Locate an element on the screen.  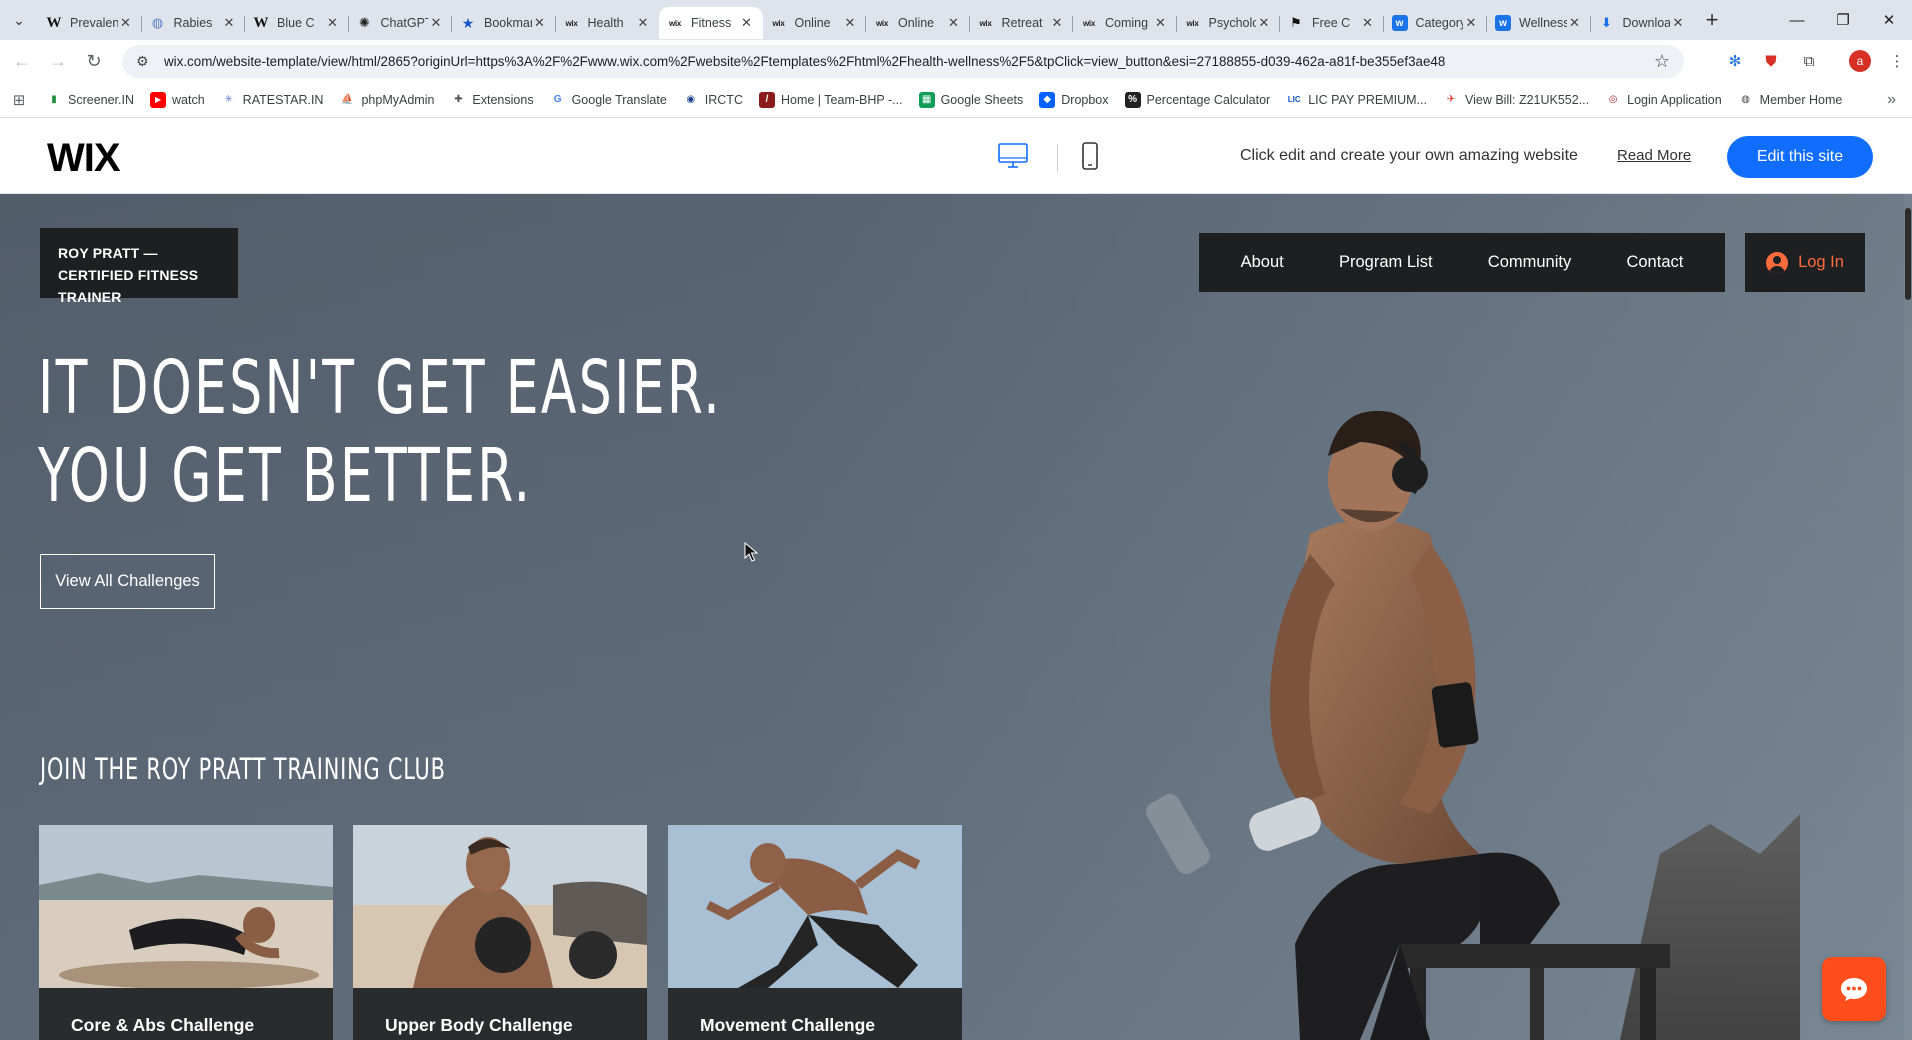
reload-button: ↻ is located at coordinates (94, 61).